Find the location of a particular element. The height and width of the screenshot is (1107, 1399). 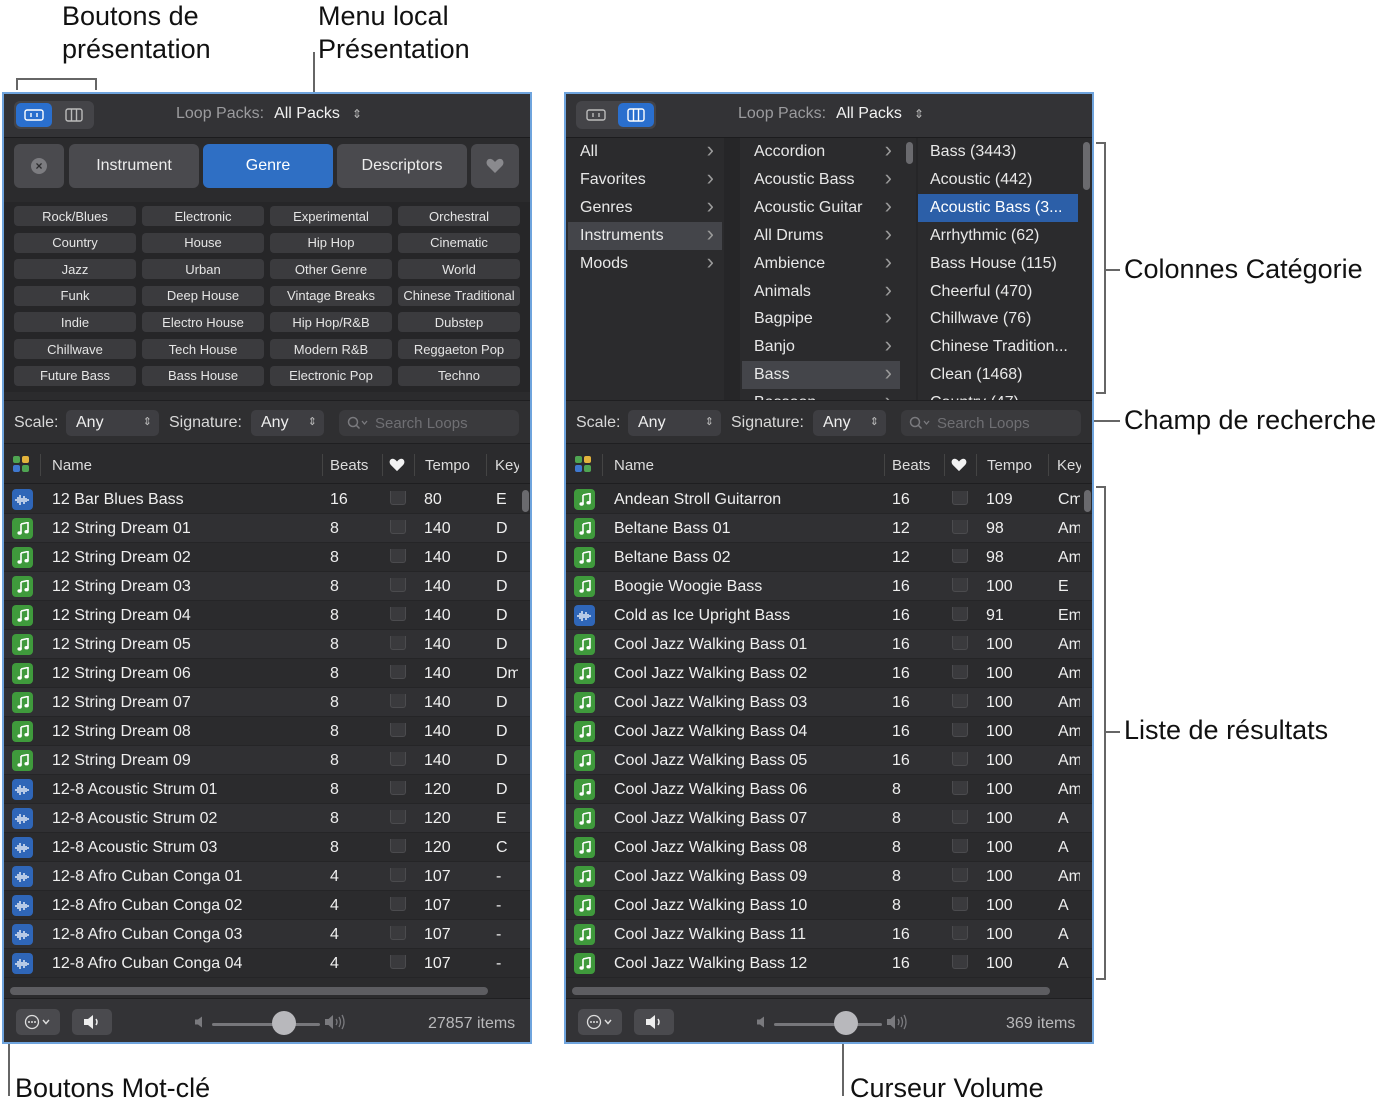

keyword-button-deep-house: Deep House is located at coordinates (203, 295).